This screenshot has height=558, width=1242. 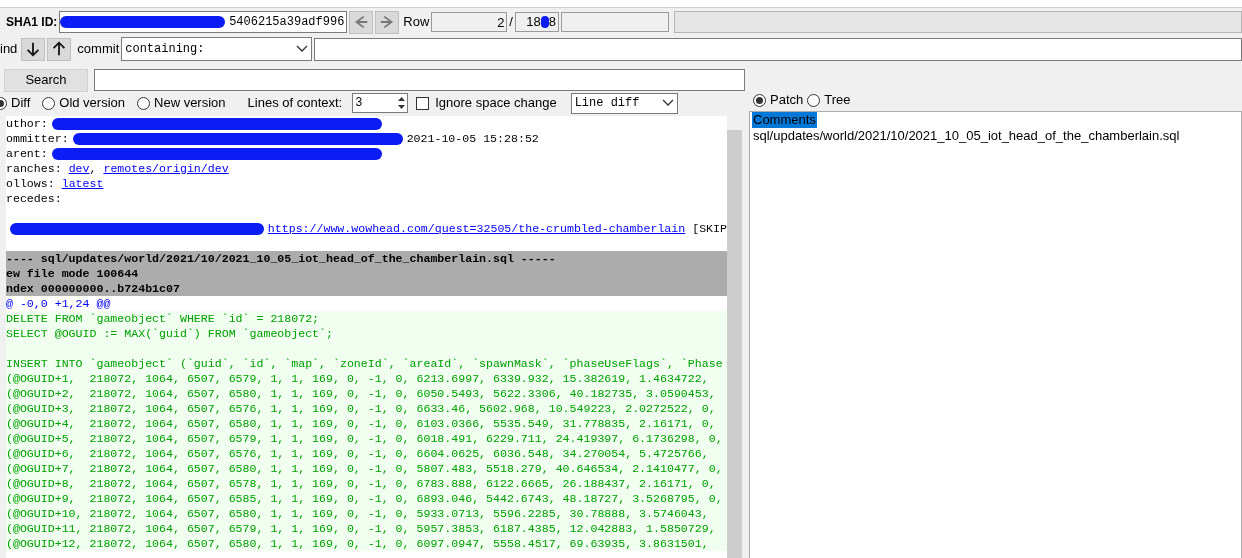 What do you see at coordinates (469, 22) in the screenshot?
I see `row-field: 2` at bounding box center [469, 22].